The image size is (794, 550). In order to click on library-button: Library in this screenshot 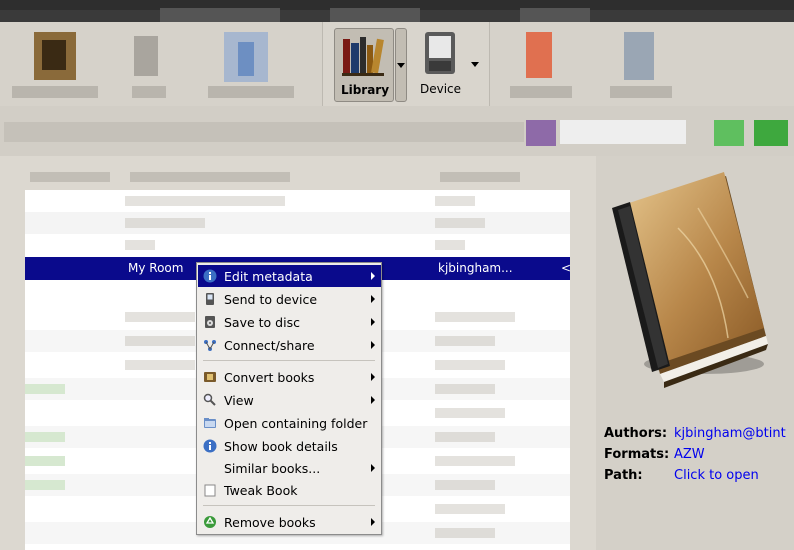, I will do `click(364, 65)`.